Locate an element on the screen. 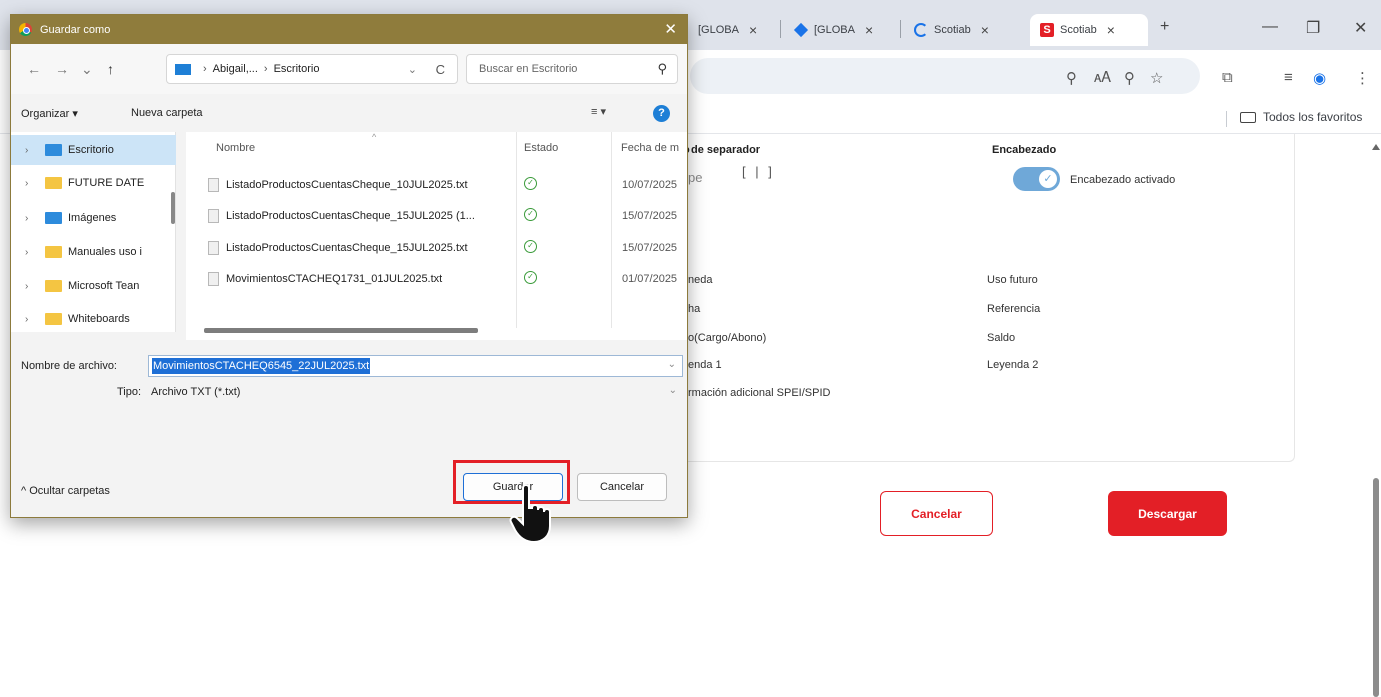 This screenshot has width=1381, height=697. refresh-icon: C is located at coordinates (440, 69).